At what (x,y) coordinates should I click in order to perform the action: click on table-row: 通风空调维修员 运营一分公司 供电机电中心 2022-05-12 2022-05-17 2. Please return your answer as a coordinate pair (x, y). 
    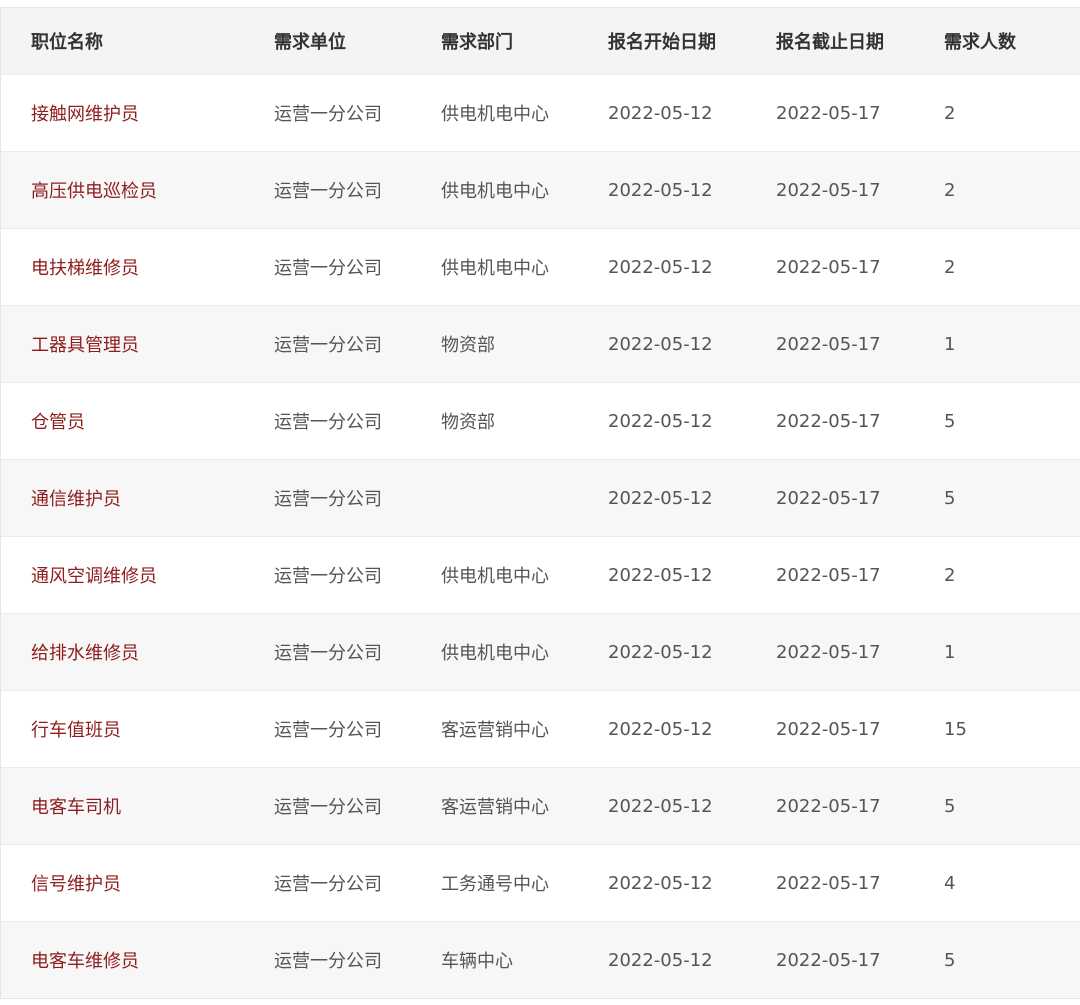
    Looking at the image, I should click on (540, 574).